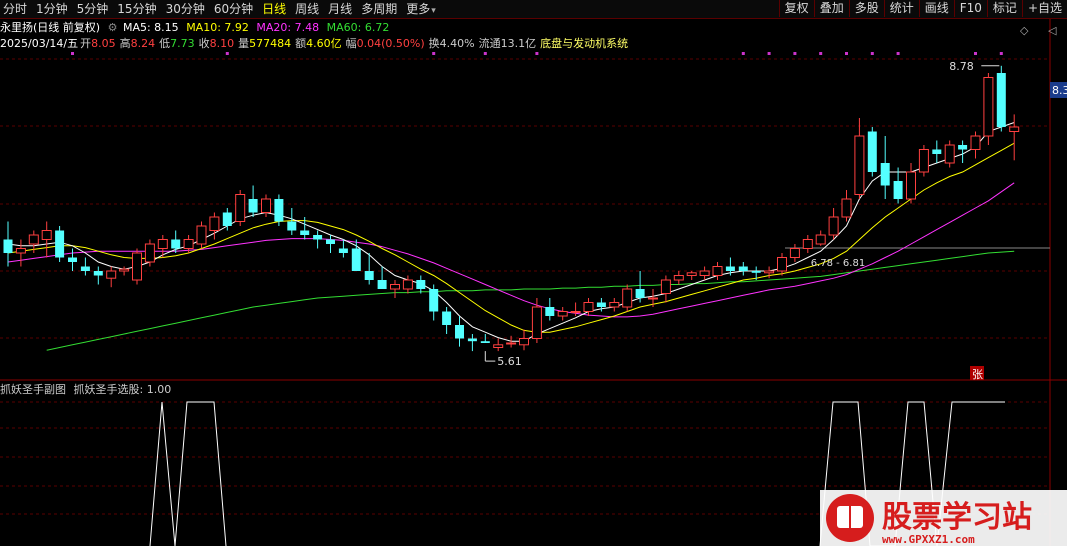 This screenshot has width=1067, height=546. Describe the element at coordinates (831, 8) in the screenshot. I see `toolbar-button-1: 叠加` at that location.